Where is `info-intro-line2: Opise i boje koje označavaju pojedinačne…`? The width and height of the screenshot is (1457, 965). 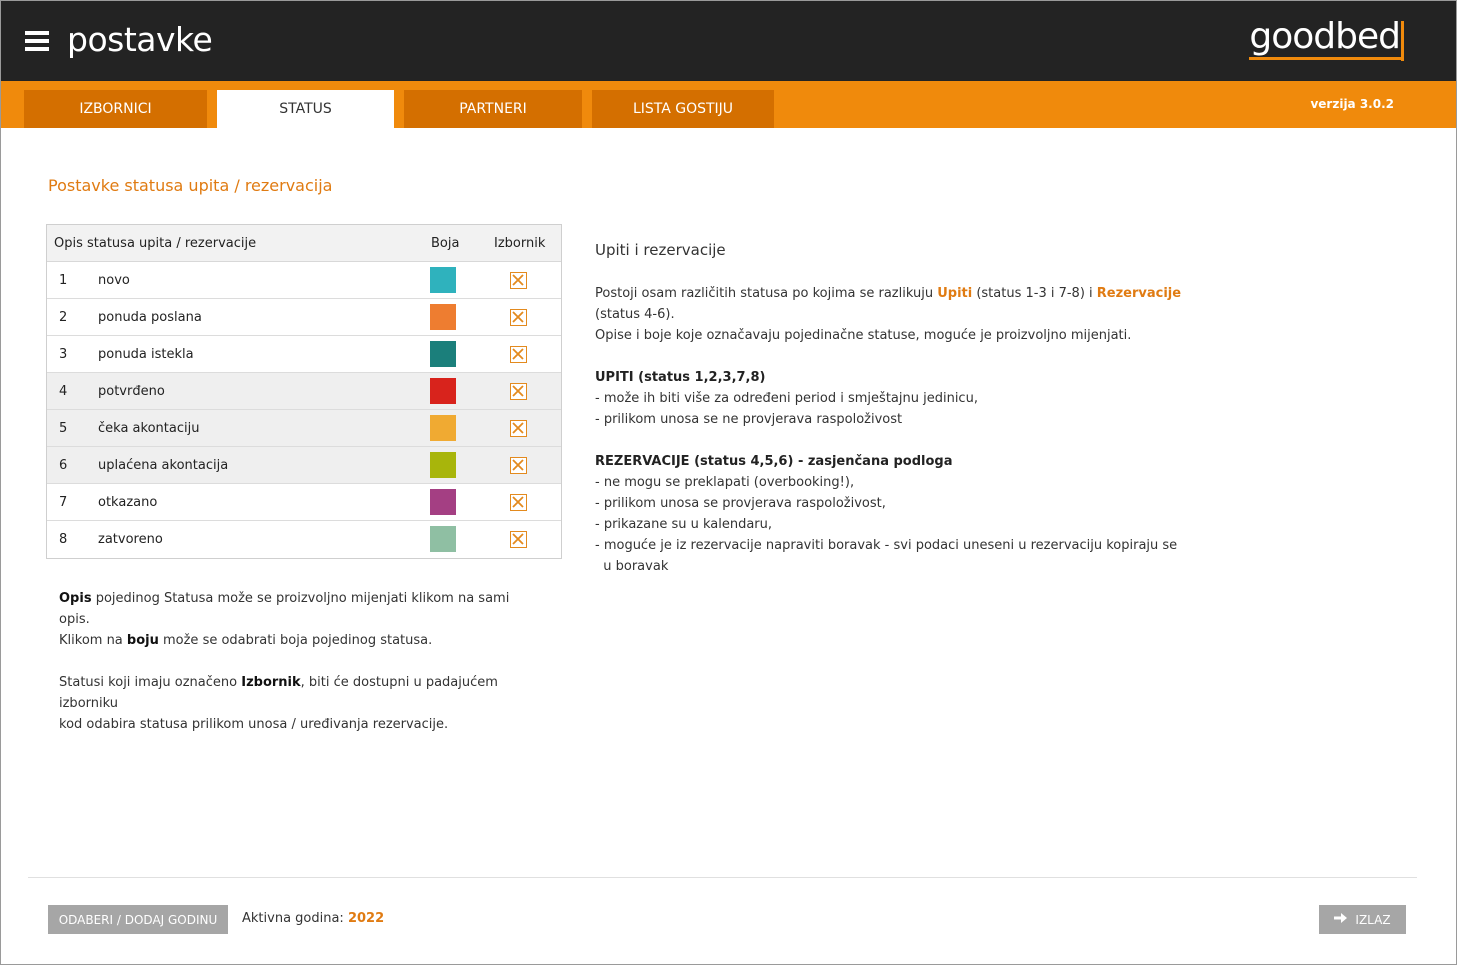
info-intro-line2: Opise i boje koje označavaju pojedinačne… is located at coordinates (863, 335).